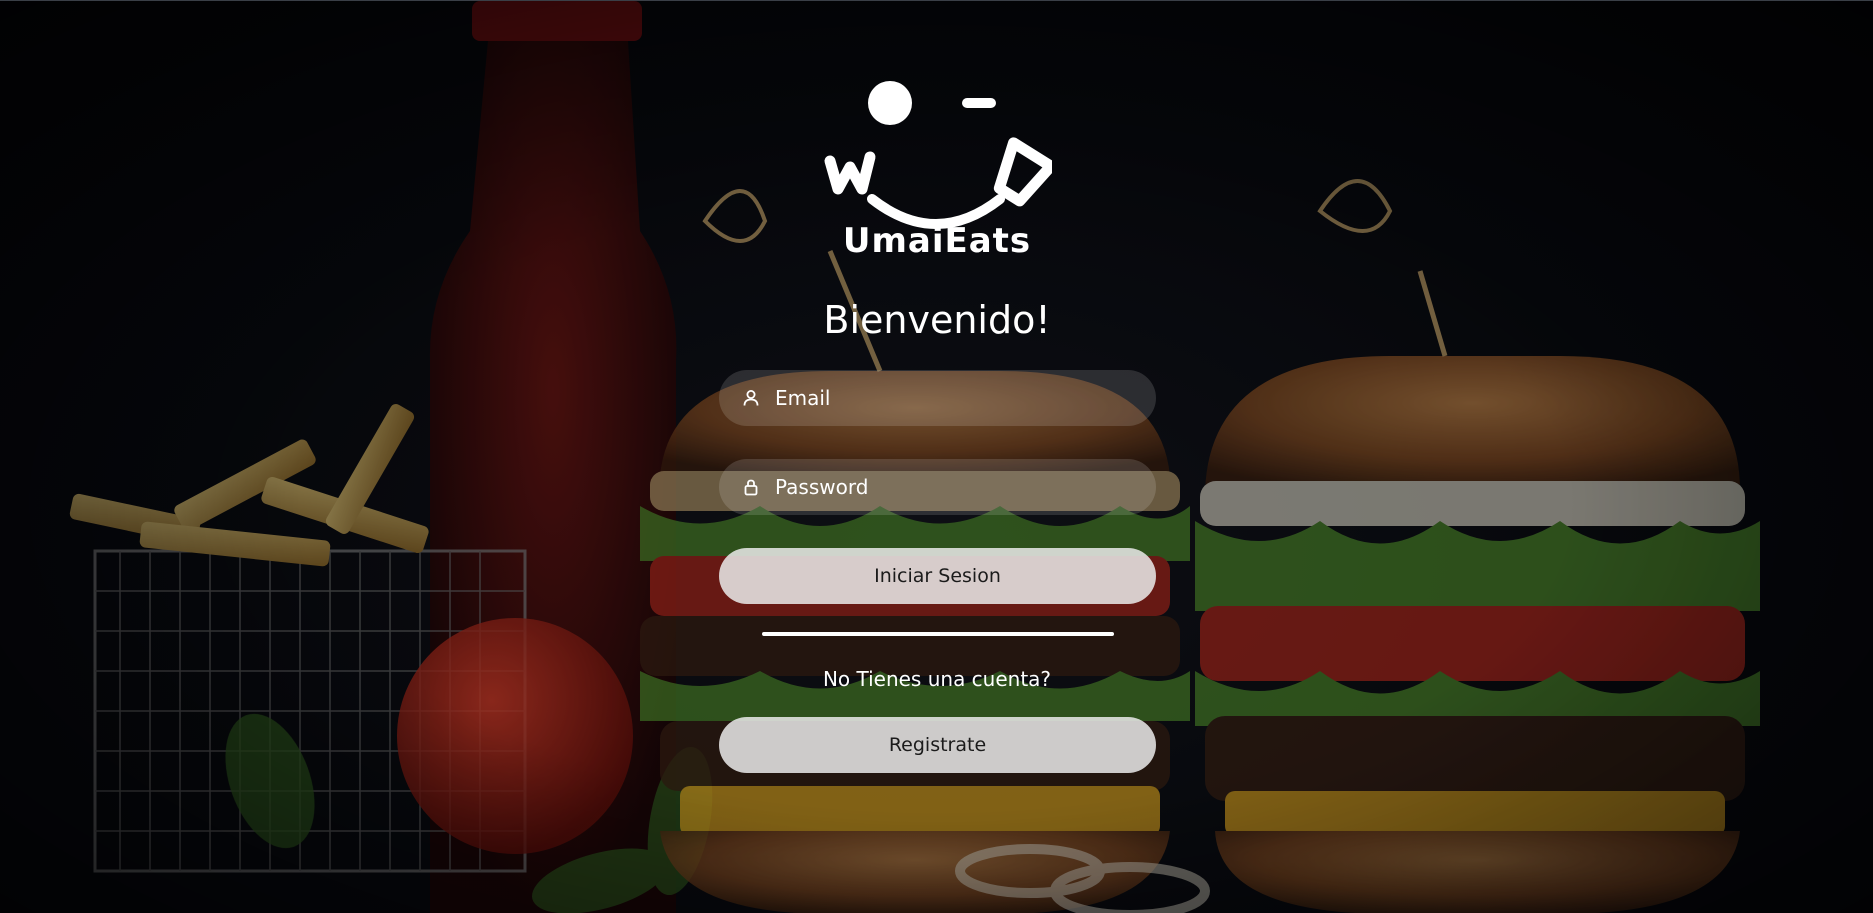  I want to click on brand-name: UmaiEats, so click(937, 241).